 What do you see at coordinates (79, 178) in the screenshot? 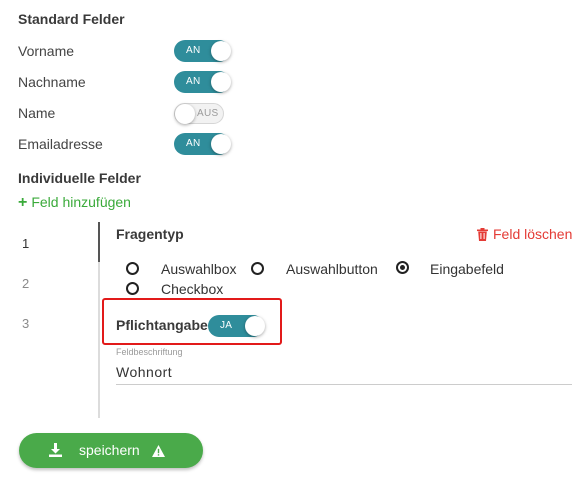
I see `individual-fields-heading: Individuelle Felder` at bounding box center [79, 178].